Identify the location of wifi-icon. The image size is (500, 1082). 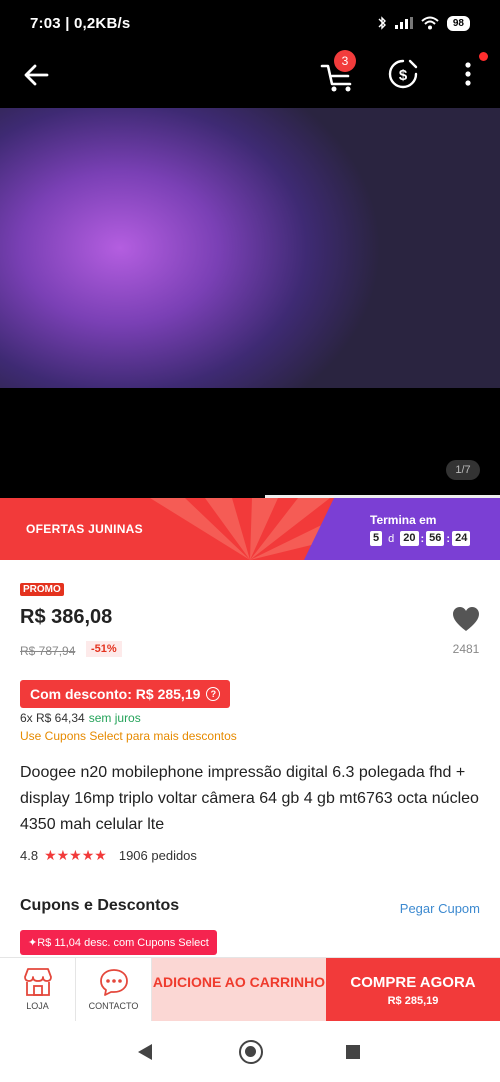
(430, 23).